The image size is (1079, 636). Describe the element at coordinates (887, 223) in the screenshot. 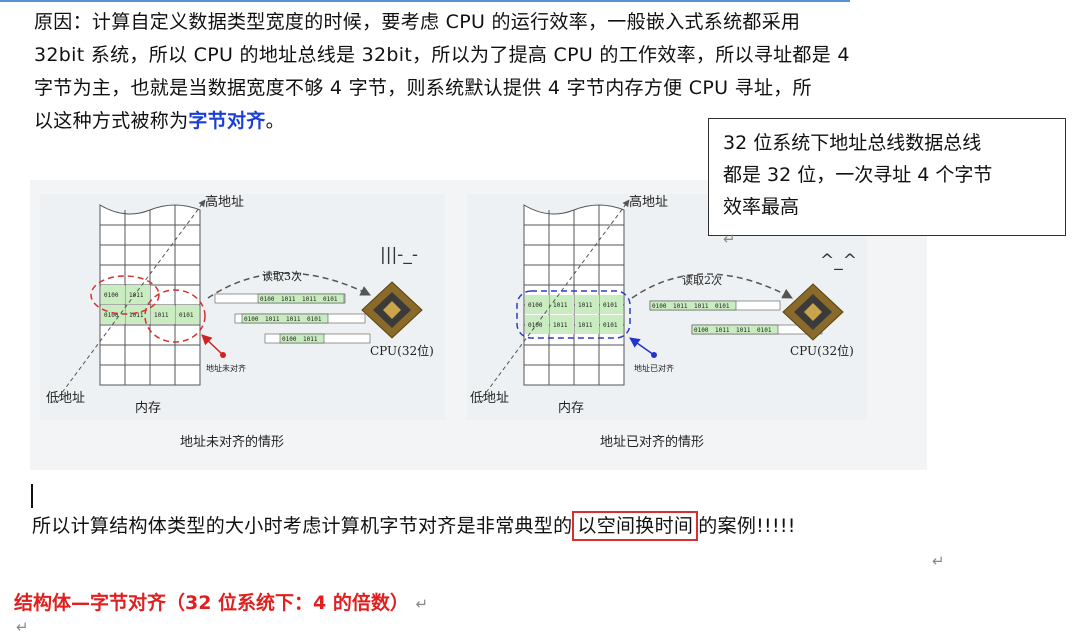

I see `callout-line-3: 效率最高 ↵` at that location.